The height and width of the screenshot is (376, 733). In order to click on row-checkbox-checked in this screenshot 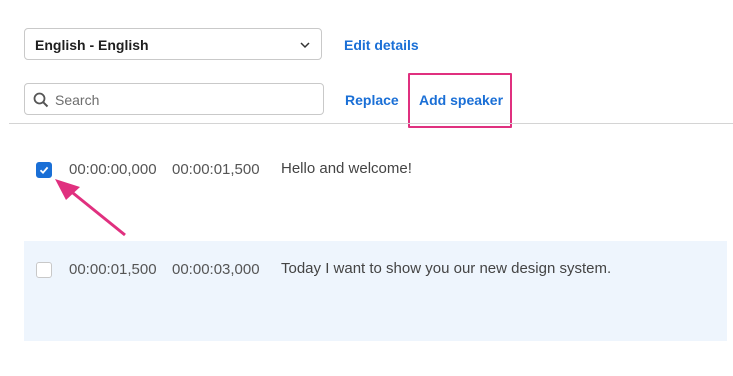, I will do `click(44, 170)`.